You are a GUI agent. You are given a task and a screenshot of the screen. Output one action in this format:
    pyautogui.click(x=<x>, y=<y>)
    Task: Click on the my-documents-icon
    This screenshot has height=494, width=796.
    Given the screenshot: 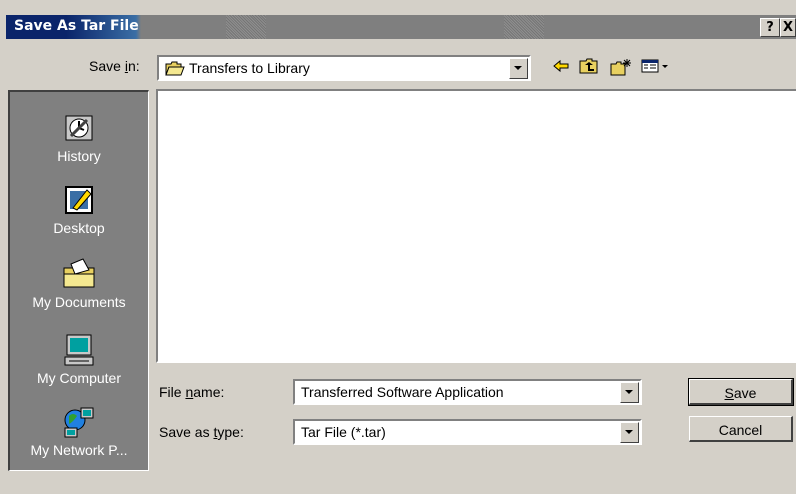 What is the action you would take?
    pyautogui.click(x=79, y=274)
    